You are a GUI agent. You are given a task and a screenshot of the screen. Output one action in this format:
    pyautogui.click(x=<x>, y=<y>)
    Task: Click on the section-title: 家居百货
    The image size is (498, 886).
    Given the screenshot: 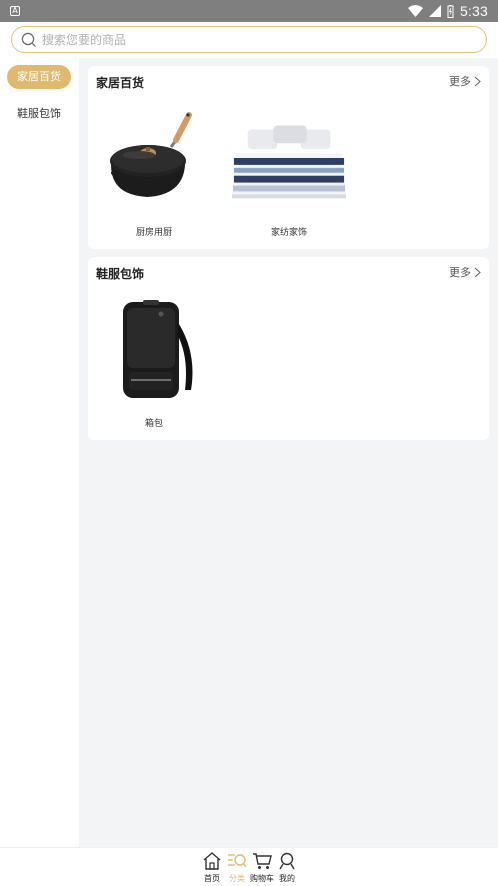 What is the action you would take?
    pyautogui.click(x=120, y=83)
    